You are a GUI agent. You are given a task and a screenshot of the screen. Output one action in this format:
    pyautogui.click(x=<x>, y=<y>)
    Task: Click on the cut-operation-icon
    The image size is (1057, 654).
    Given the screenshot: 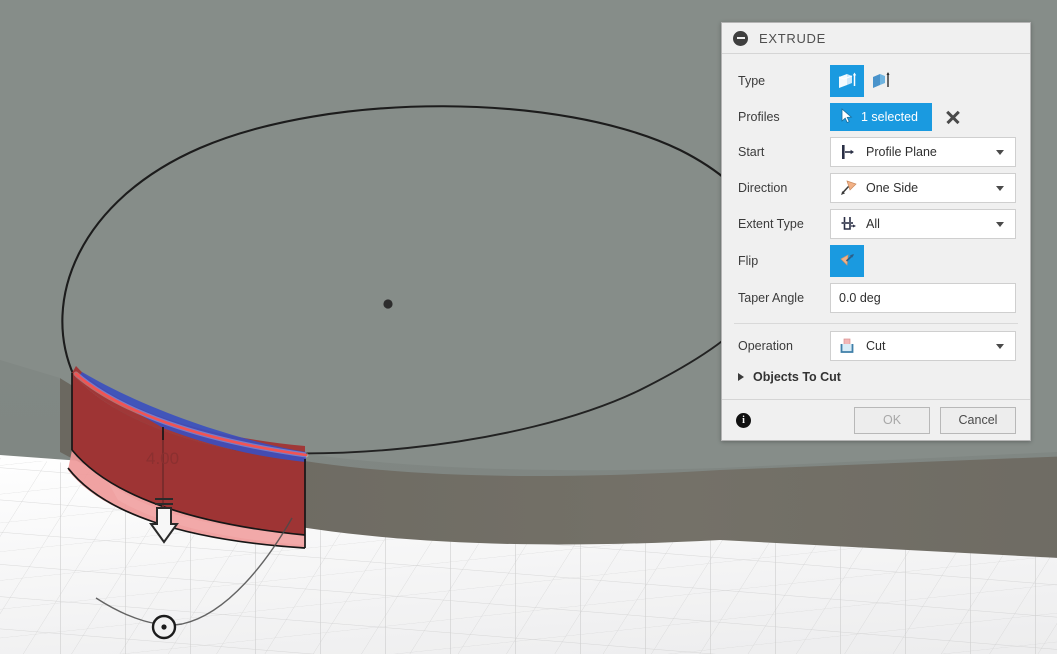 What is the action you would take?
    pyautogui.click(x=849, y=346)
    